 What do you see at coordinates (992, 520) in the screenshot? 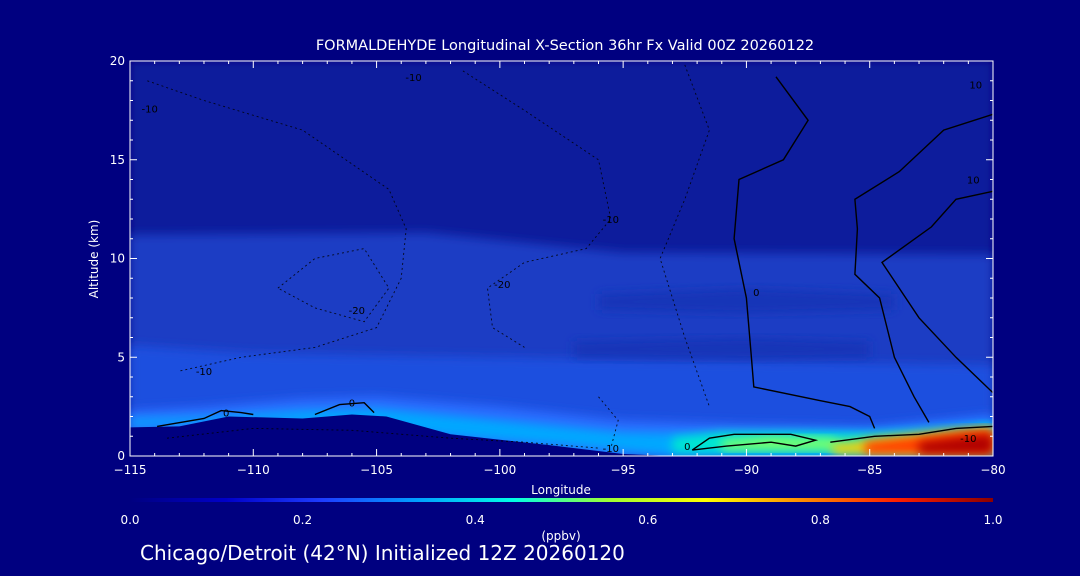
I see `colorbar-tick-label: 1.0` at bounding box center [992, 520].